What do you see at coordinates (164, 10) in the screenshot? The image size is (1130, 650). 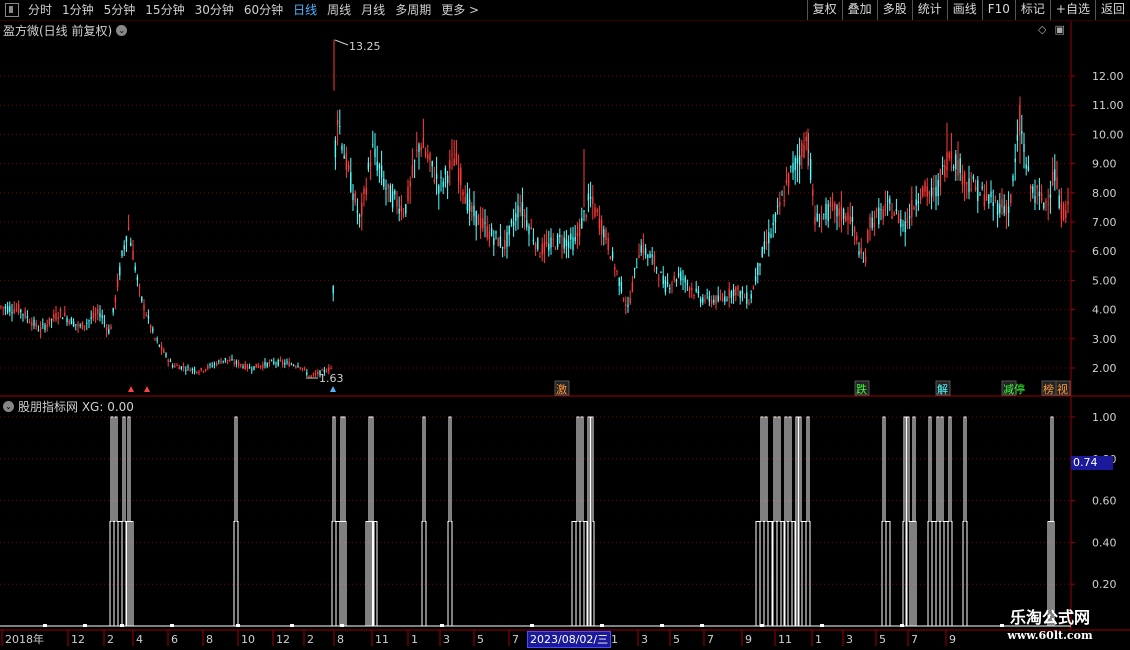 I see `tab-15min: 15分钟` at bounding box center [164, 10].